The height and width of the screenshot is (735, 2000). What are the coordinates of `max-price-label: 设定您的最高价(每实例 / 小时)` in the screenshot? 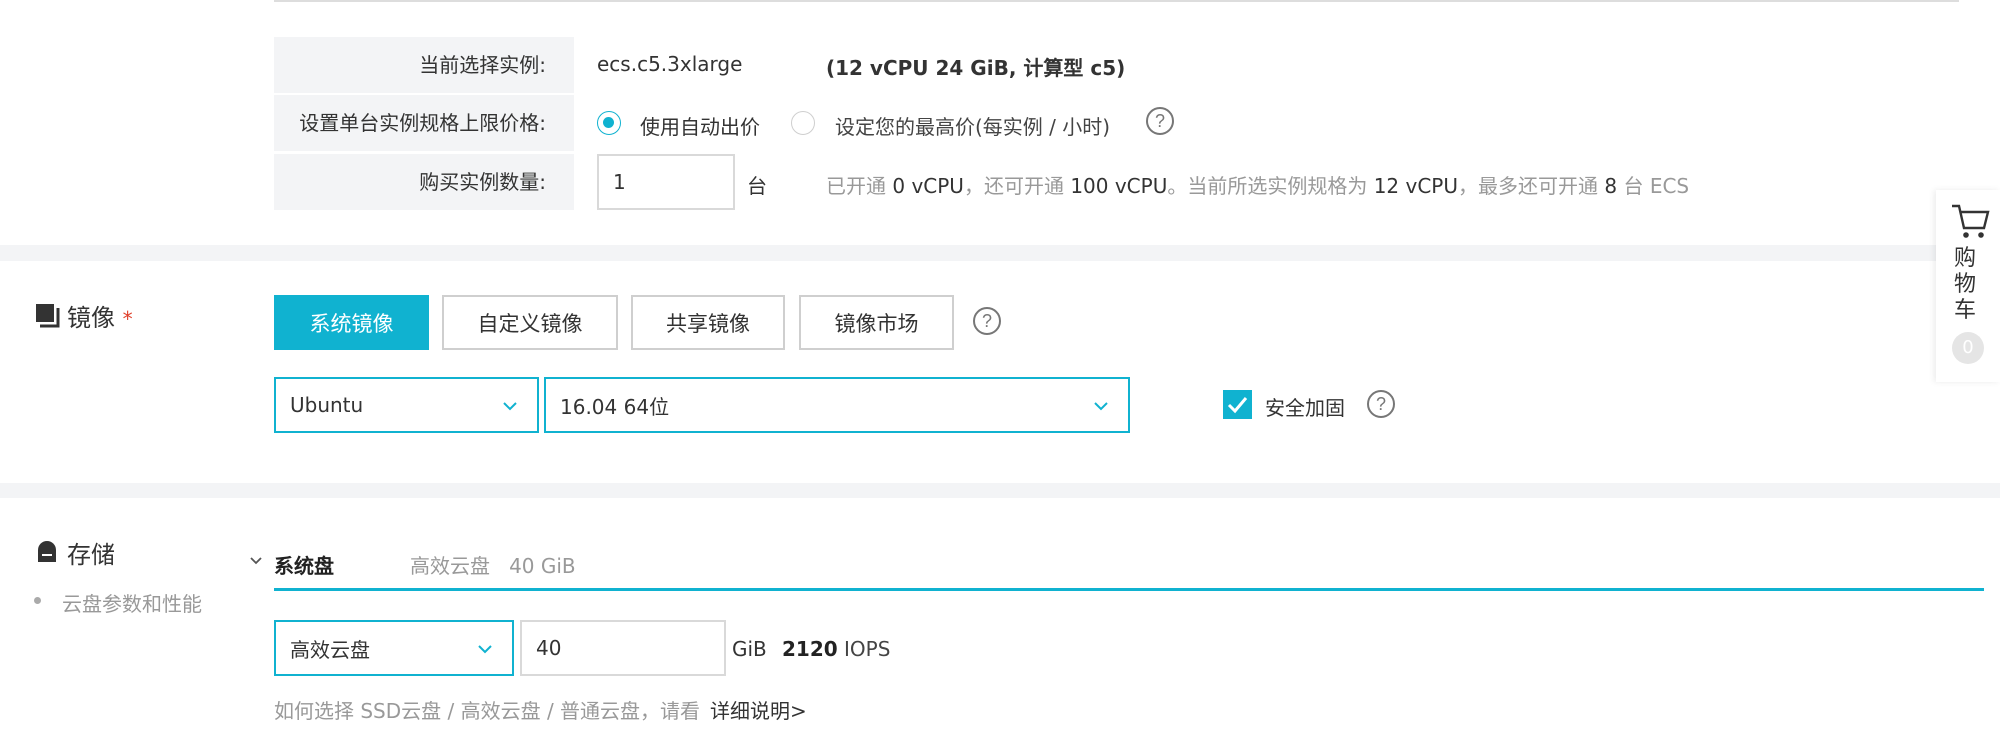 It's located at (972, 125).